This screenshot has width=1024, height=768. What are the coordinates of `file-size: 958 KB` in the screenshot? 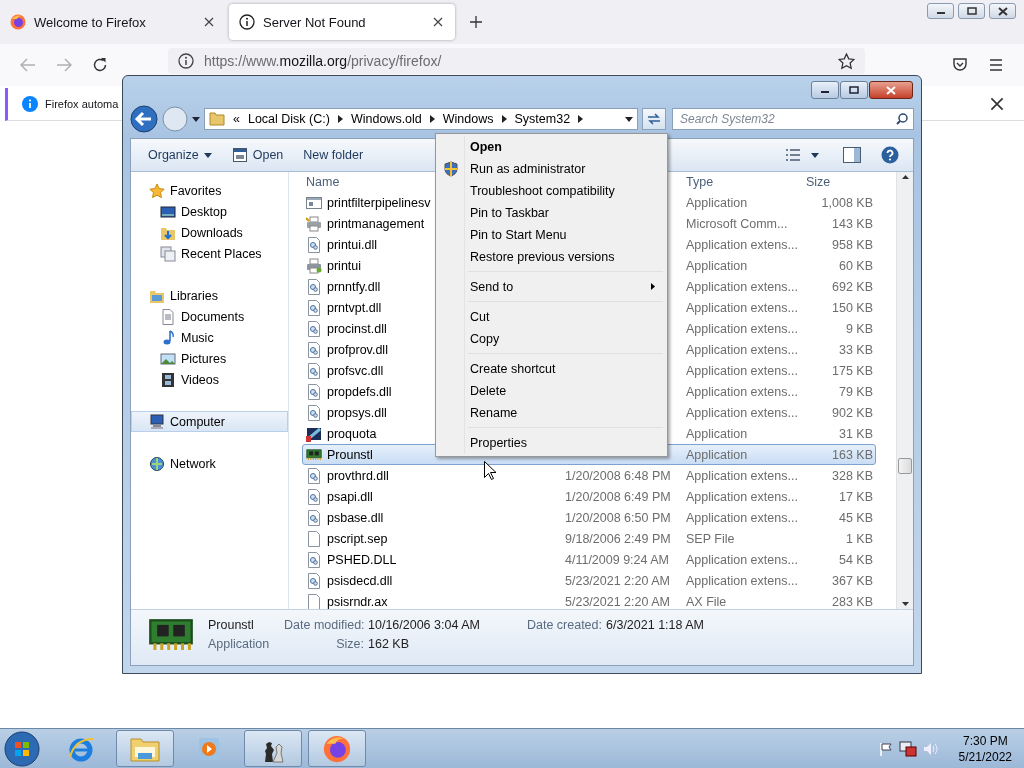 It's located at (852, 244).